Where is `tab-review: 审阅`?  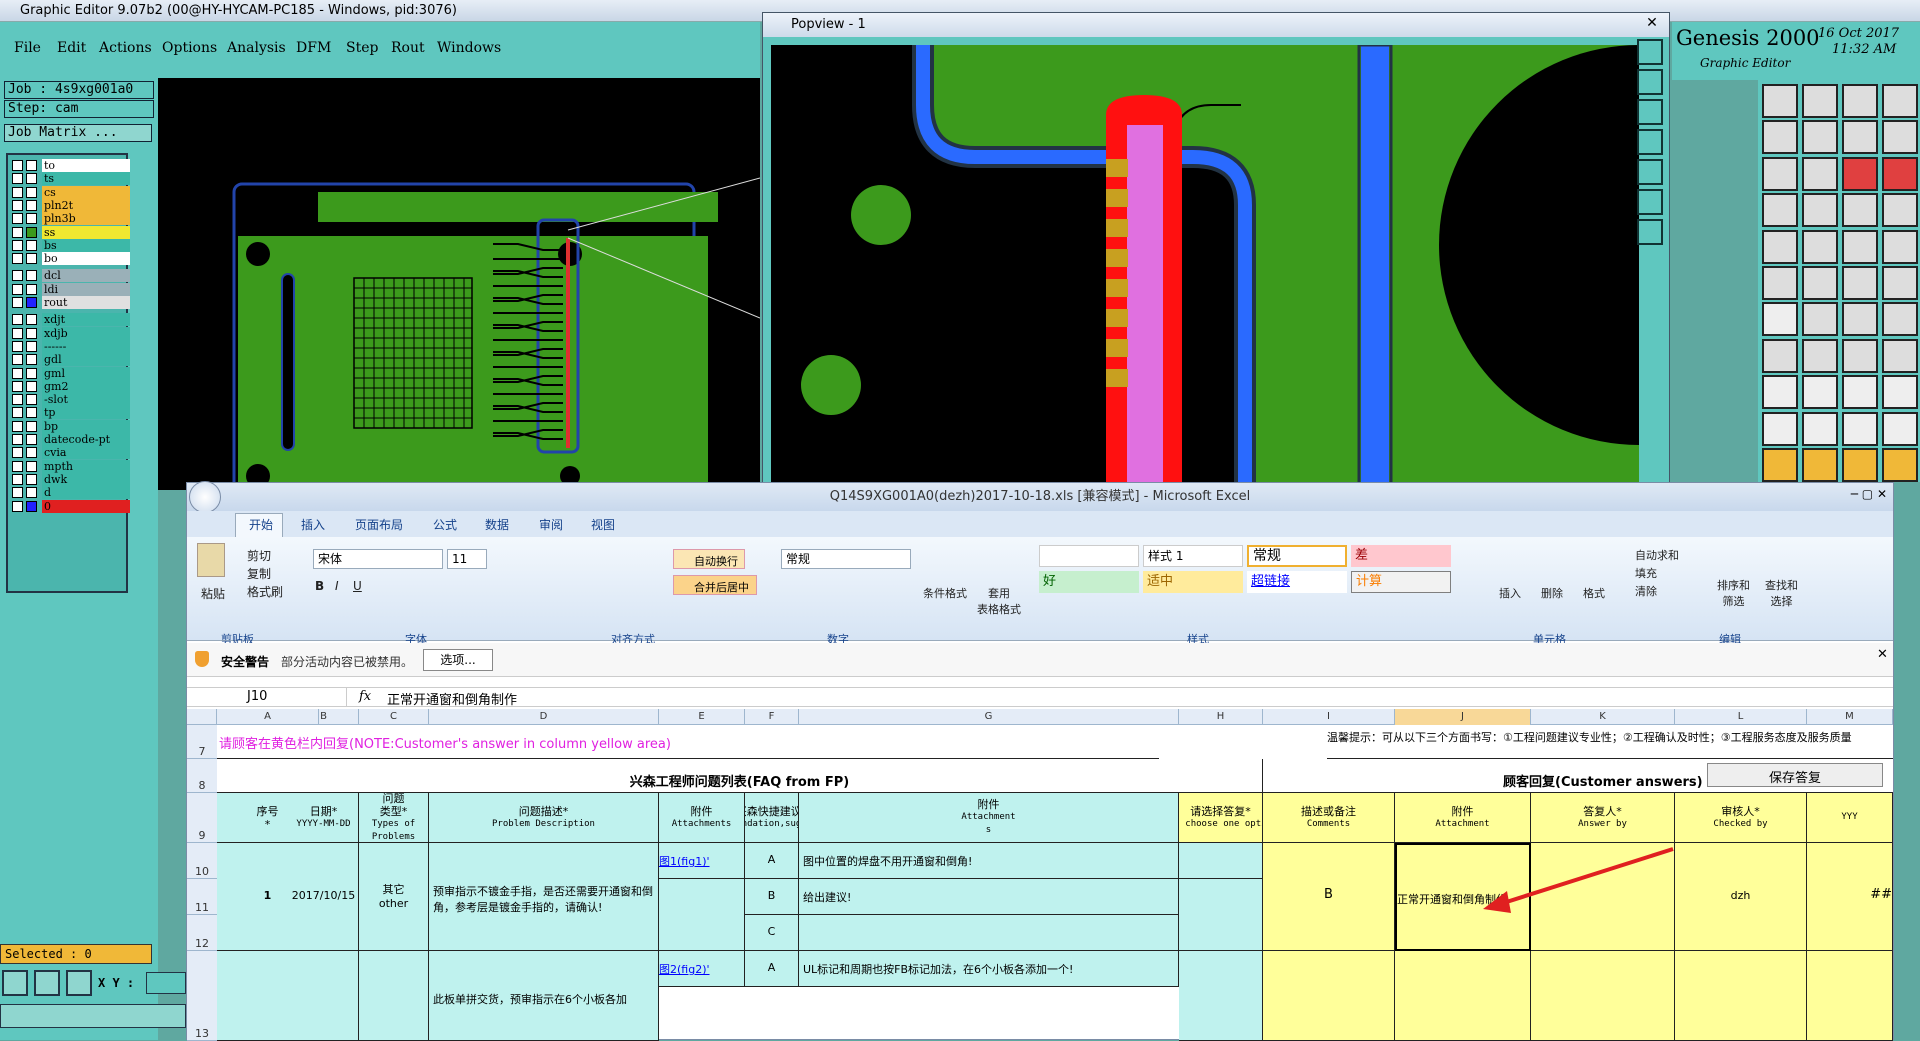 tab-review: 审阅 is located at coordinates (551, 524).